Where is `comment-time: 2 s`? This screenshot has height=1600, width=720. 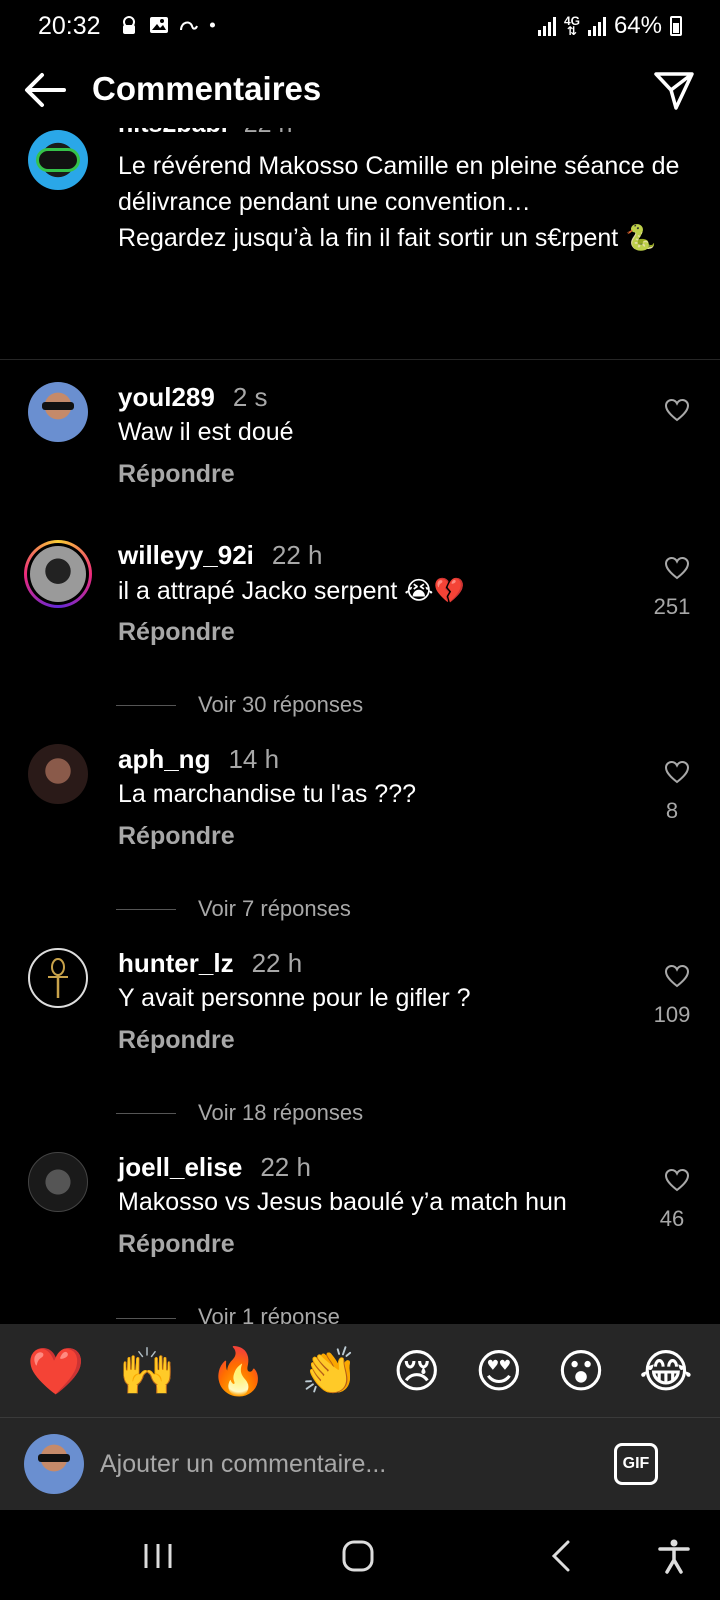 comment-time: 2 s is located at coordinates (250, 397).